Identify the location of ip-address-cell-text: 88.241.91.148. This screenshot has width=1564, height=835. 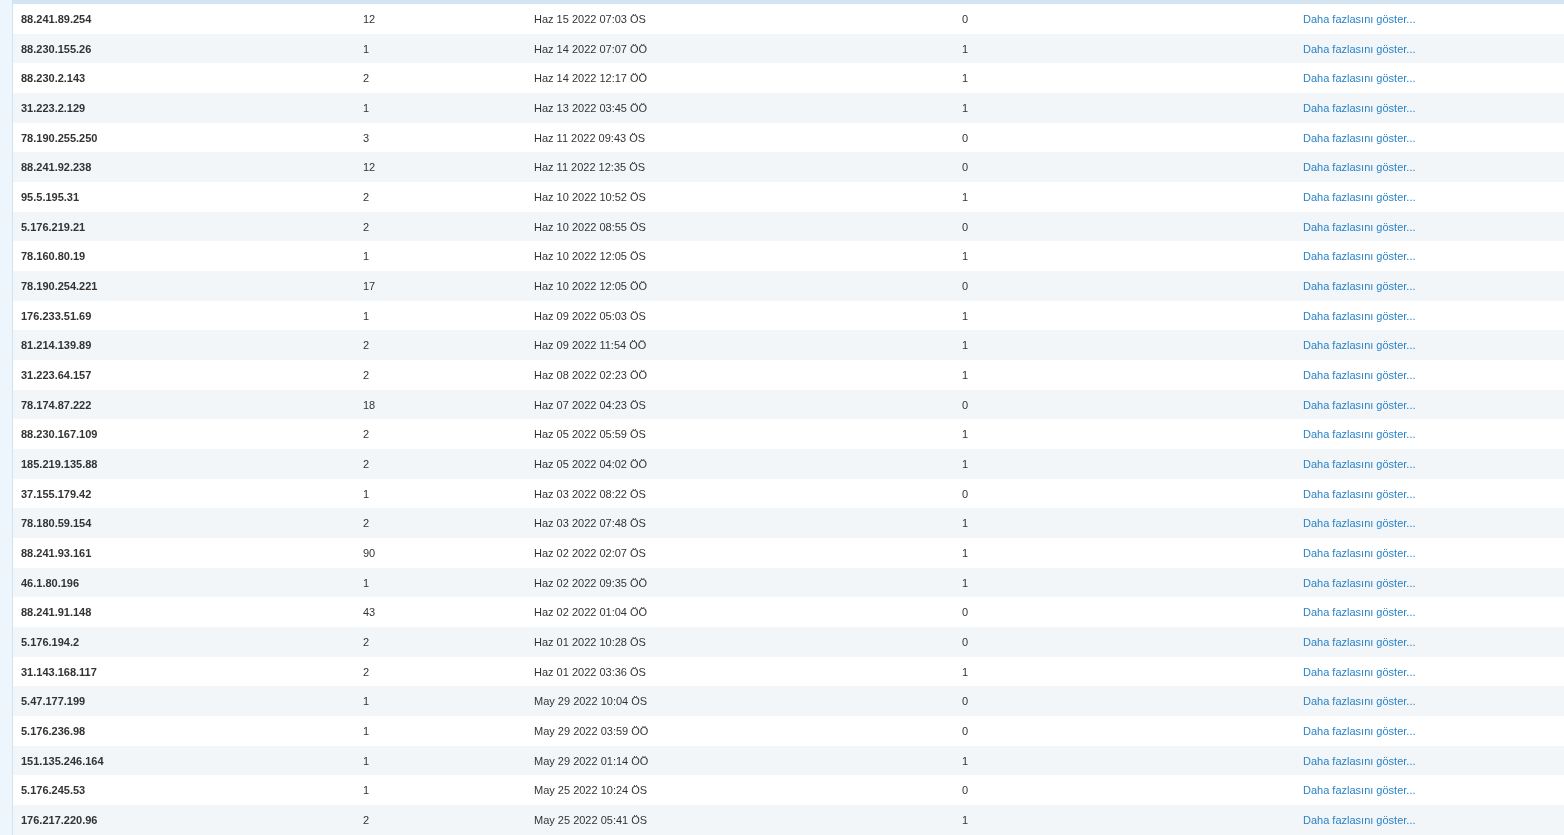
(57, 612).